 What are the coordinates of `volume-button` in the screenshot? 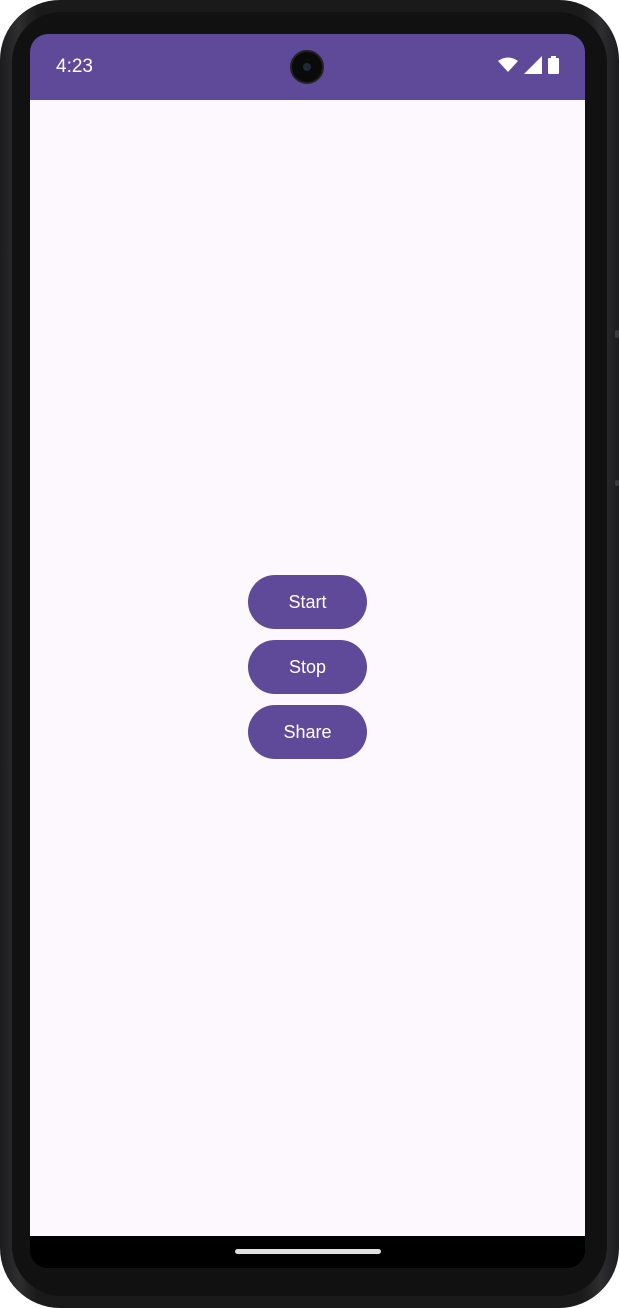 It's located at (617, 483).